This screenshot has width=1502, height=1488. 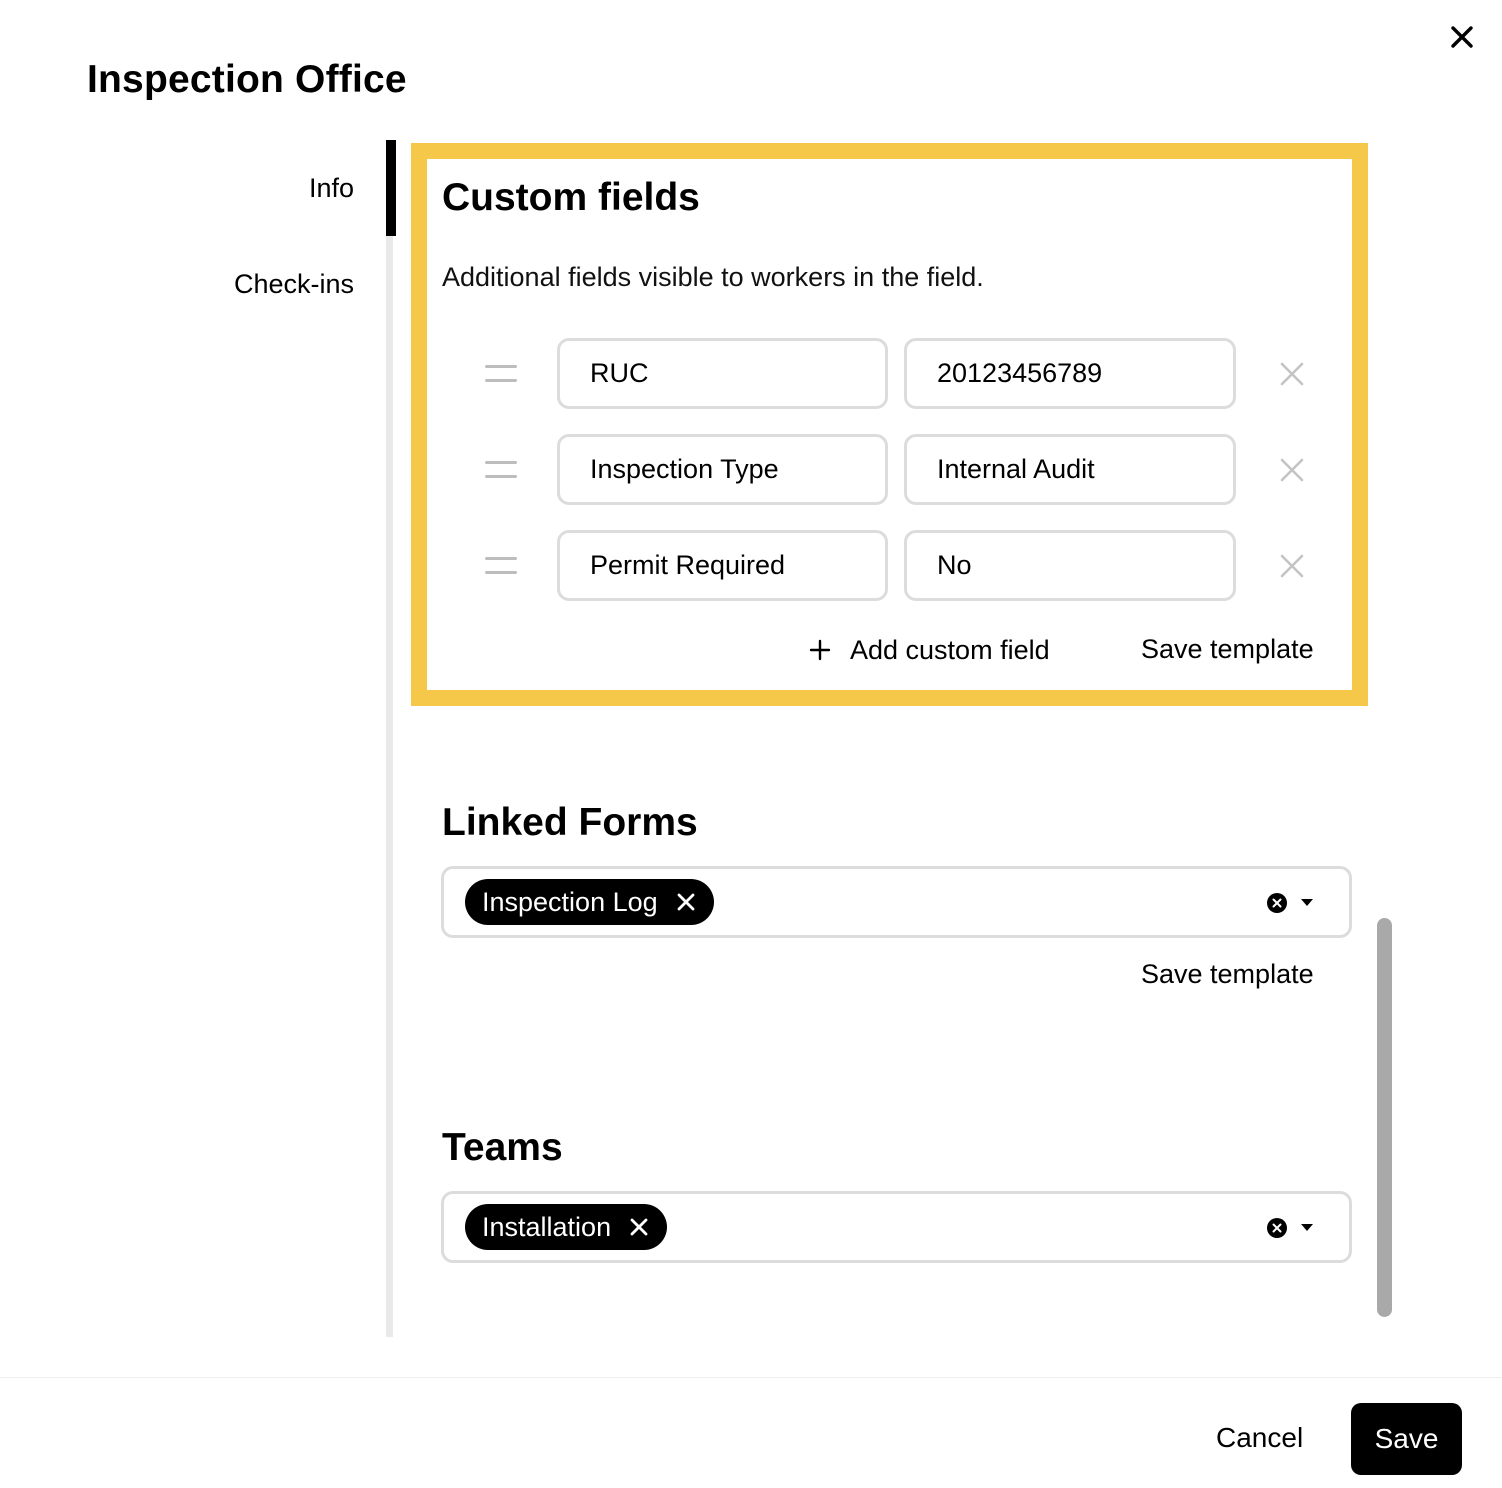 I want to click on teams-title: Teams, so click(x=502, y=1147).